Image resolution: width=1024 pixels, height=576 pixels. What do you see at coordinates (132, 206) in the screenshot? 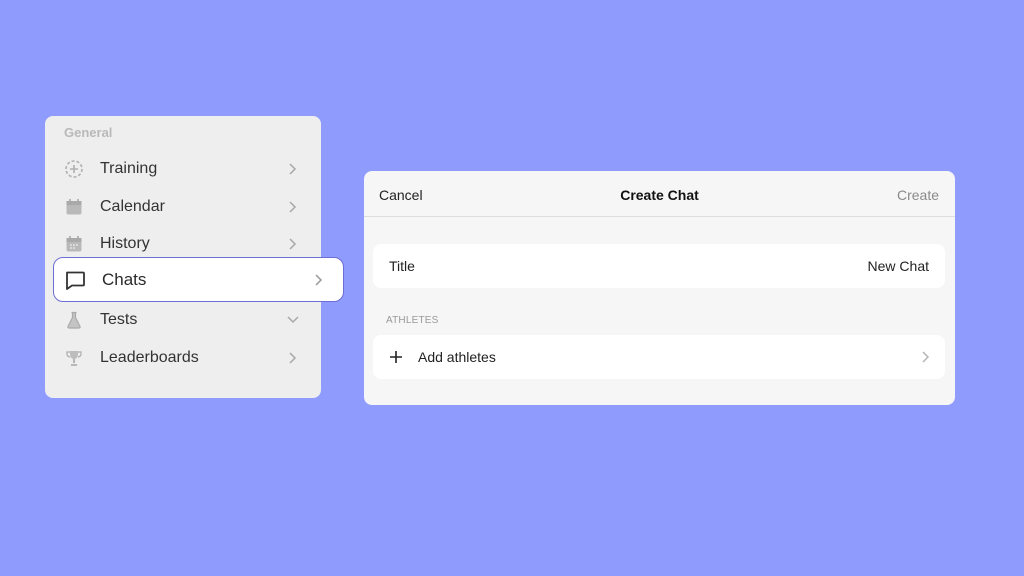
I see `sidebar-item-label: Calendar` at bounding box center [132, 206].